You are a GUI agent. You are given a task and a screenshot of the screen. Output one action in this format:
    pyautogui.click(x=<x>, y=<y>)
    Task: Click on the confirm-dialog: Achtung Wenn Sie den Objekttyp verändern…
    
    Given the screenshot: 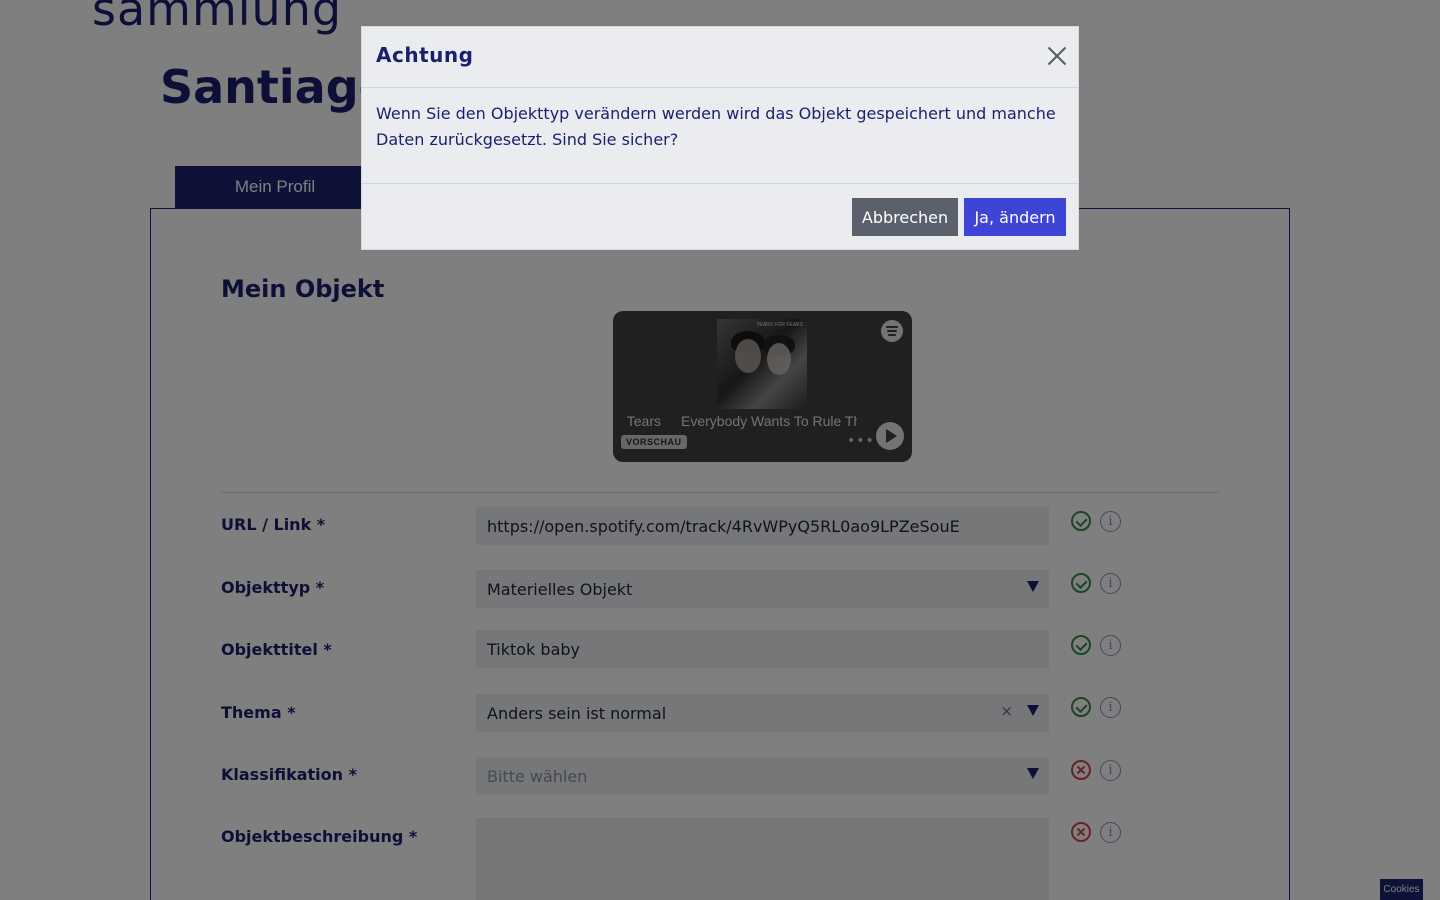 What is the action you would take?
    pyautogui.click(x=720, y=138)
    